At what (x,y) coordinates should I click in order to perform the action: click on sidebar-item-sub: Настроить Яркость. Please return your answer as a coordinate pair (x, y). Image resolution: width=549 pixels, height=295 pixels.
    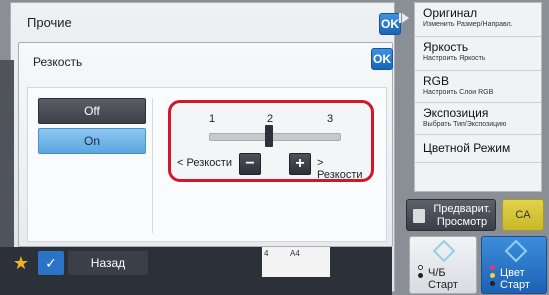
    Looking at the image, I should click on (454, 58).